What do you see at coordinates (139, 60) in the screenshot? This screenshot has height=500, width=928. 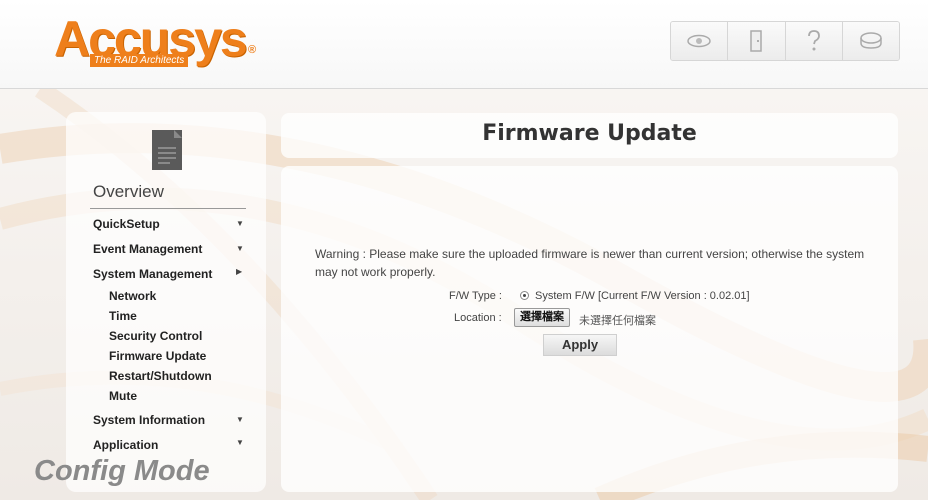 I see `logo-tagline: The RAID Architects` at bounding box center [139, 60].